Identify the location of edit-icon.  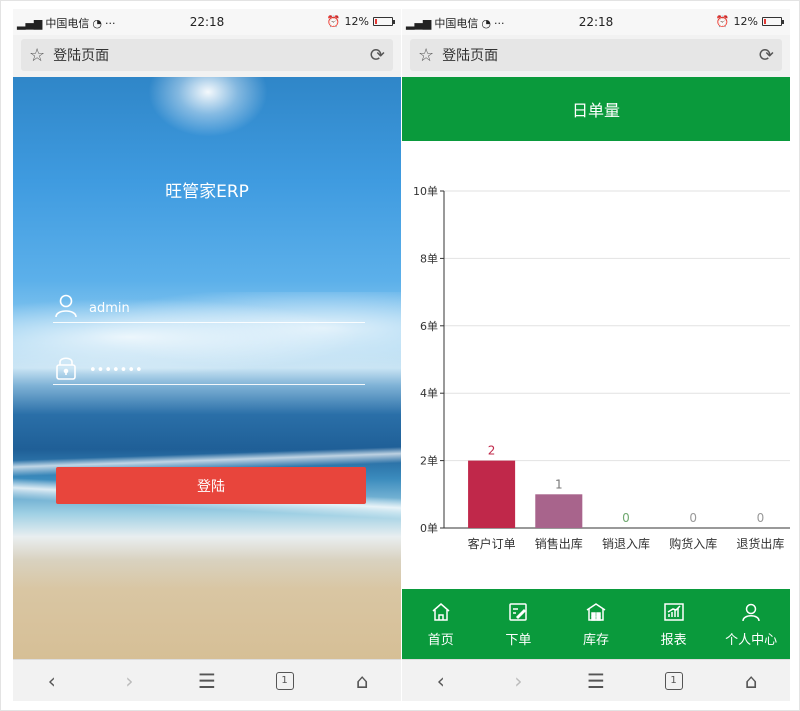
(518, 611).